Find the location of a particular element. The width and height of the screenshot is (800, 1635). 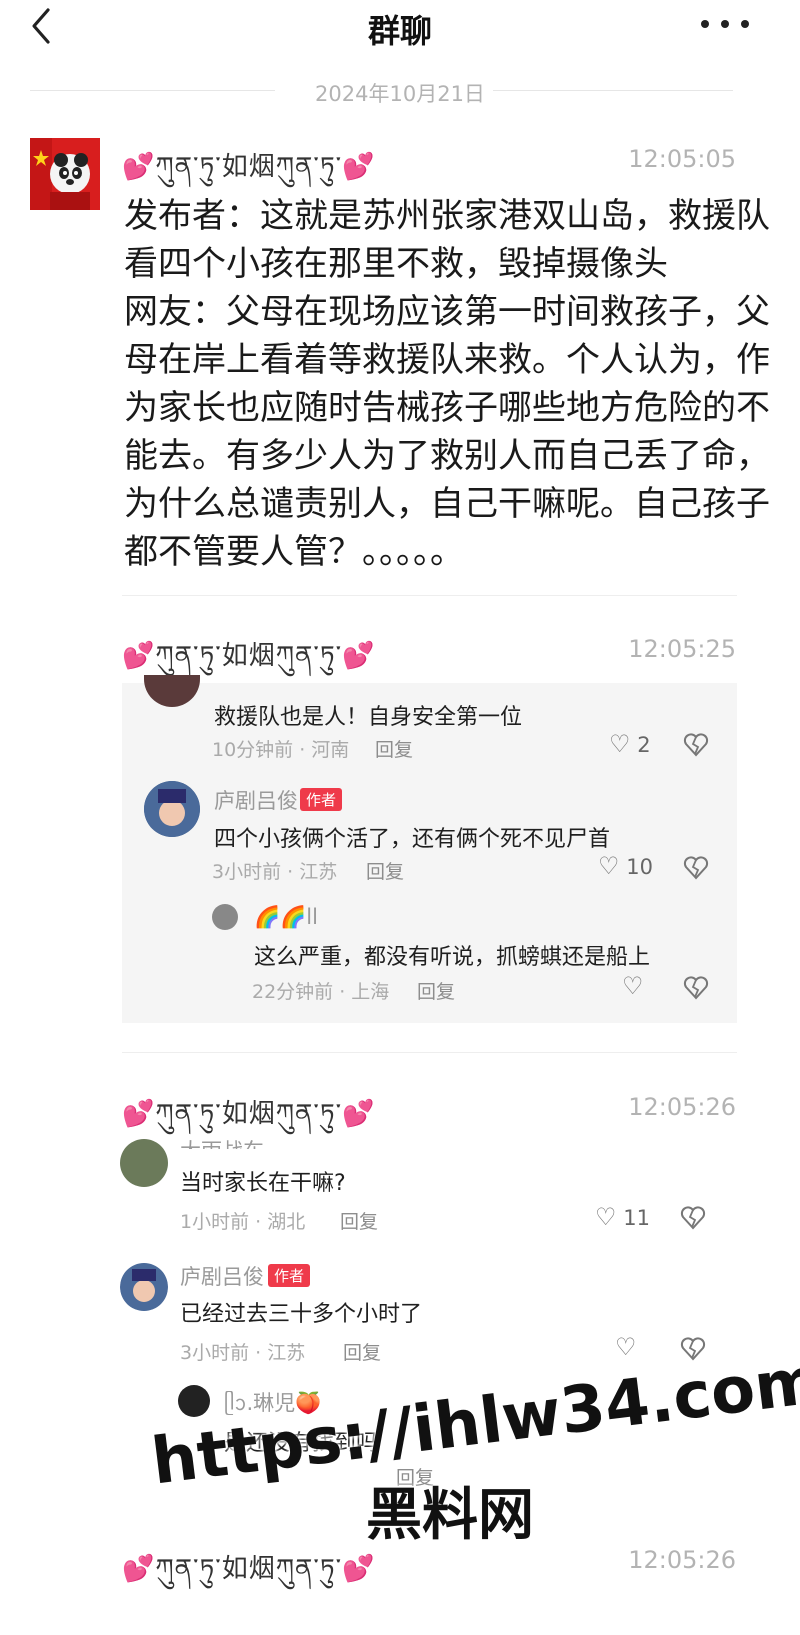

comment-text: 四个小孩俩个活了，还有俩个死不见尸首 is located at coordinates (412, 839).